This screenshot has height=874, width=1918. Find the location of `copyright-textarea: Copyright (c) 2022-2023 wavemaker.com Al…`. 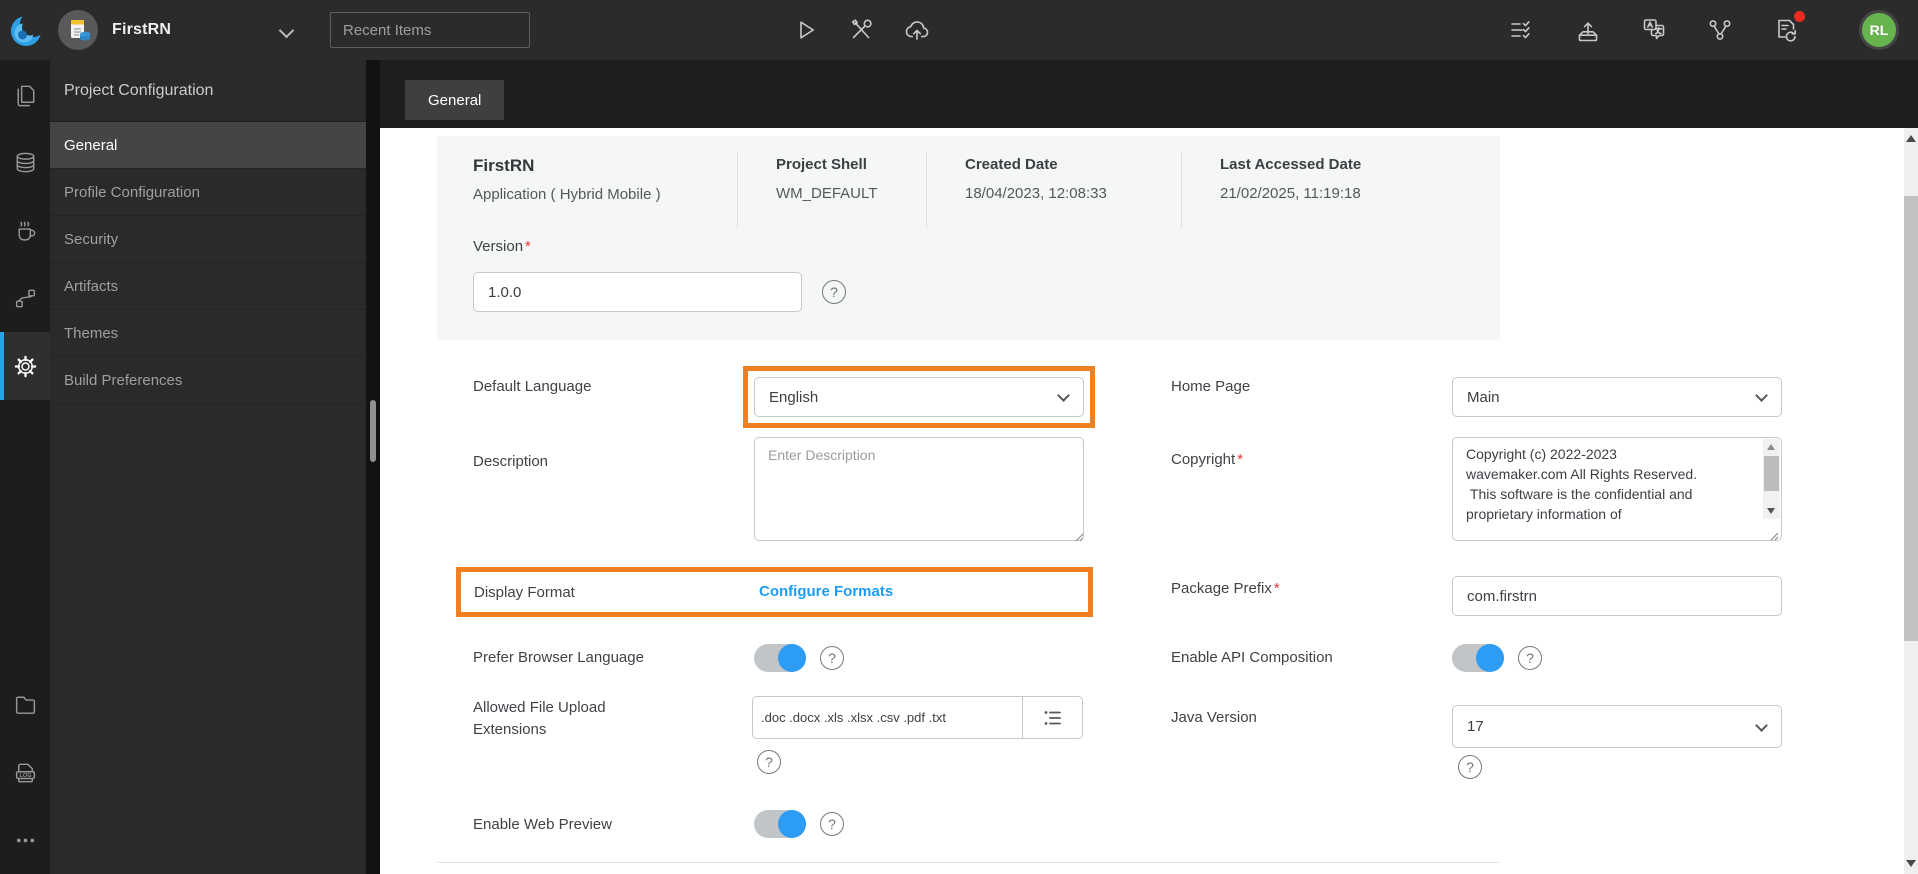

copyright-textarea: Copyright (c) 2022-2023 wavemaker.com Al… is located at coordinates (1617, 489).